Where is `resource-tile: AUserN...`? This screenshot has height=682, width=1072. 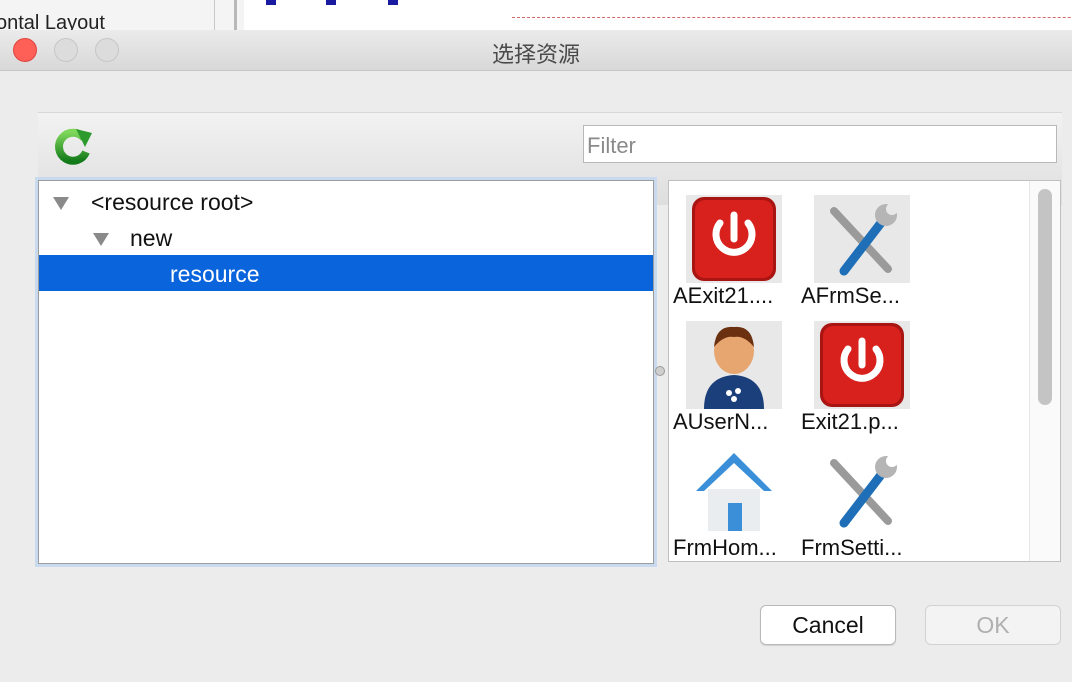
resource-tile: AUserN... is located at coordinates (728, 376).